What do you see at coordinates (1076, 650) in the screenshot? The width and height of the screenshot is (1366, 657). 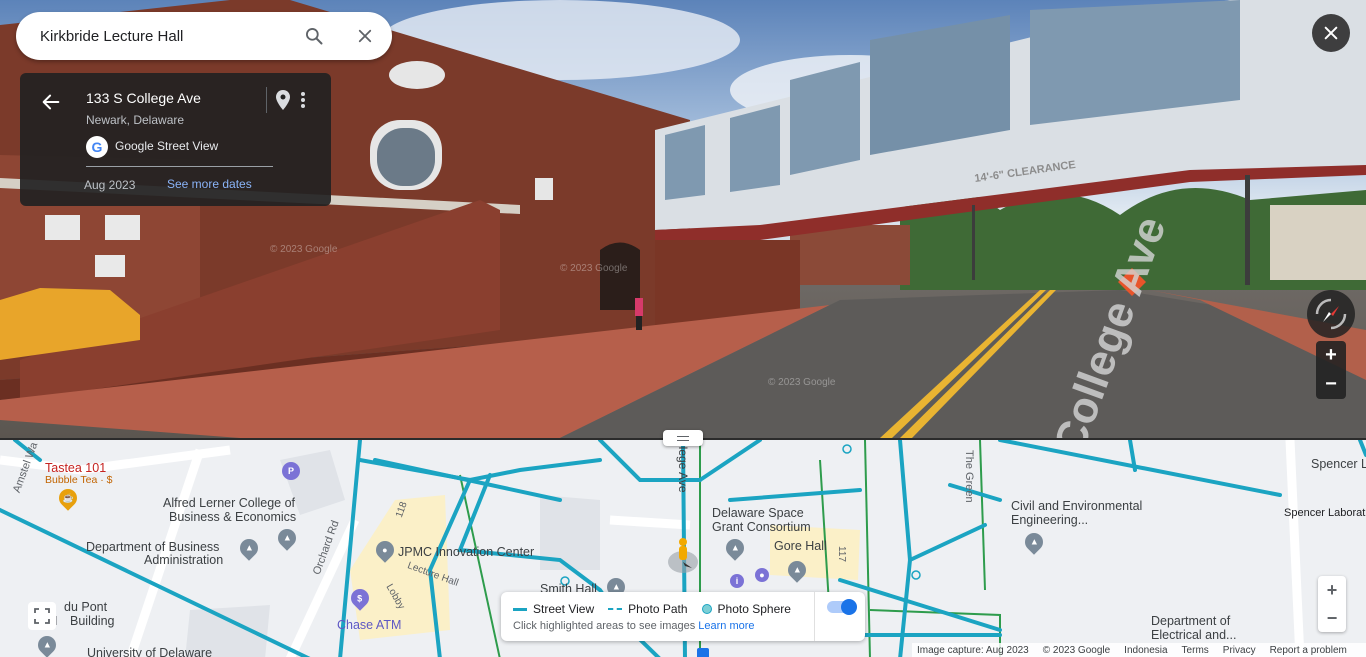 I see `copyright: © 2023 Google` at bounding box center [1076, 650].